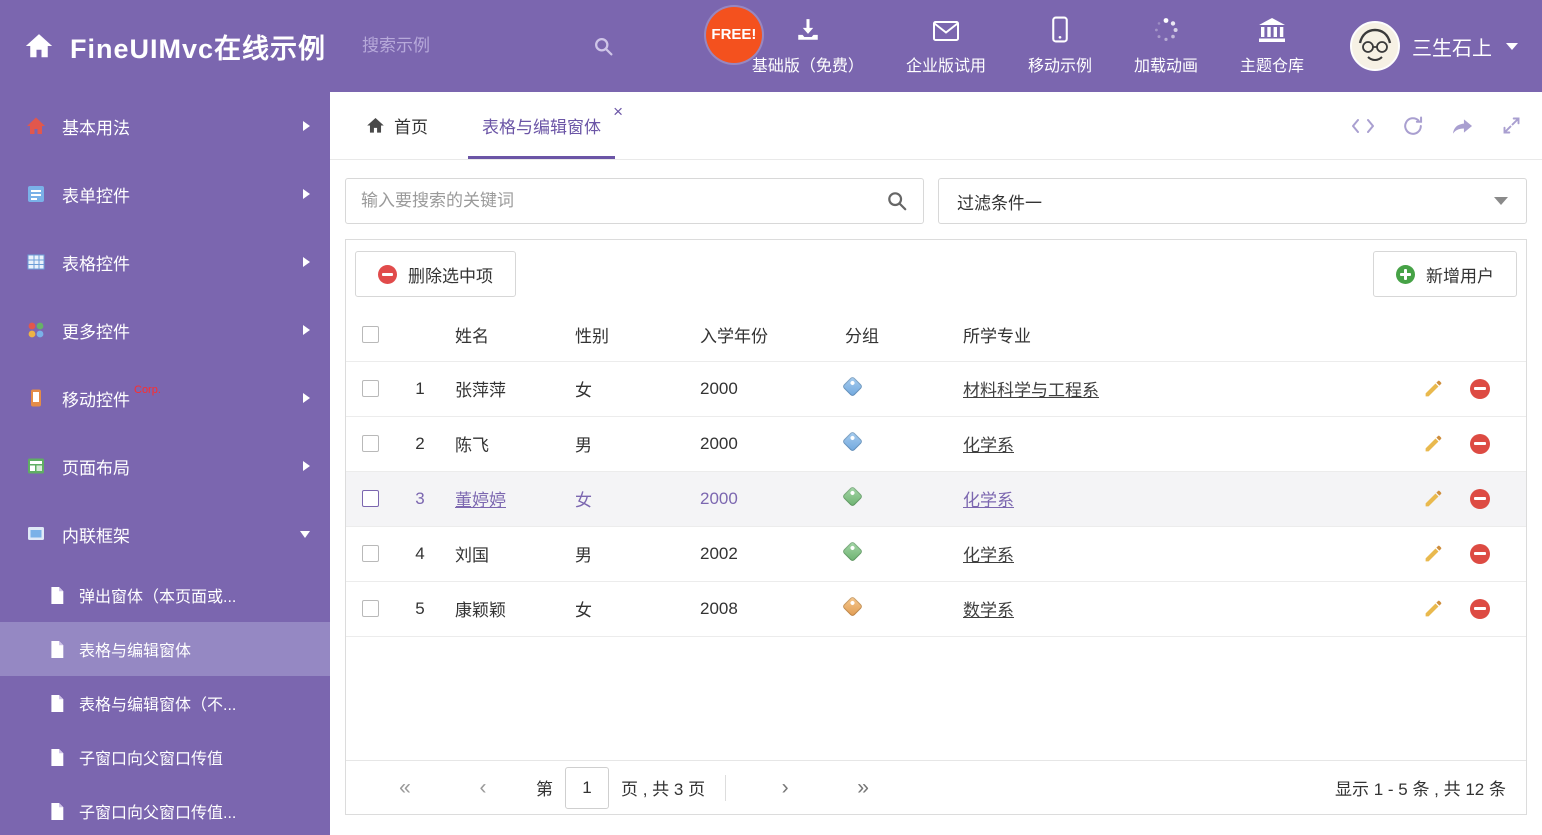 The width and height of the screenshot is (1542, 835). What do you see at coordinates (36, 398) in the screenshot?
I see `mobile-small-icon` at bounding box center [36, 398].